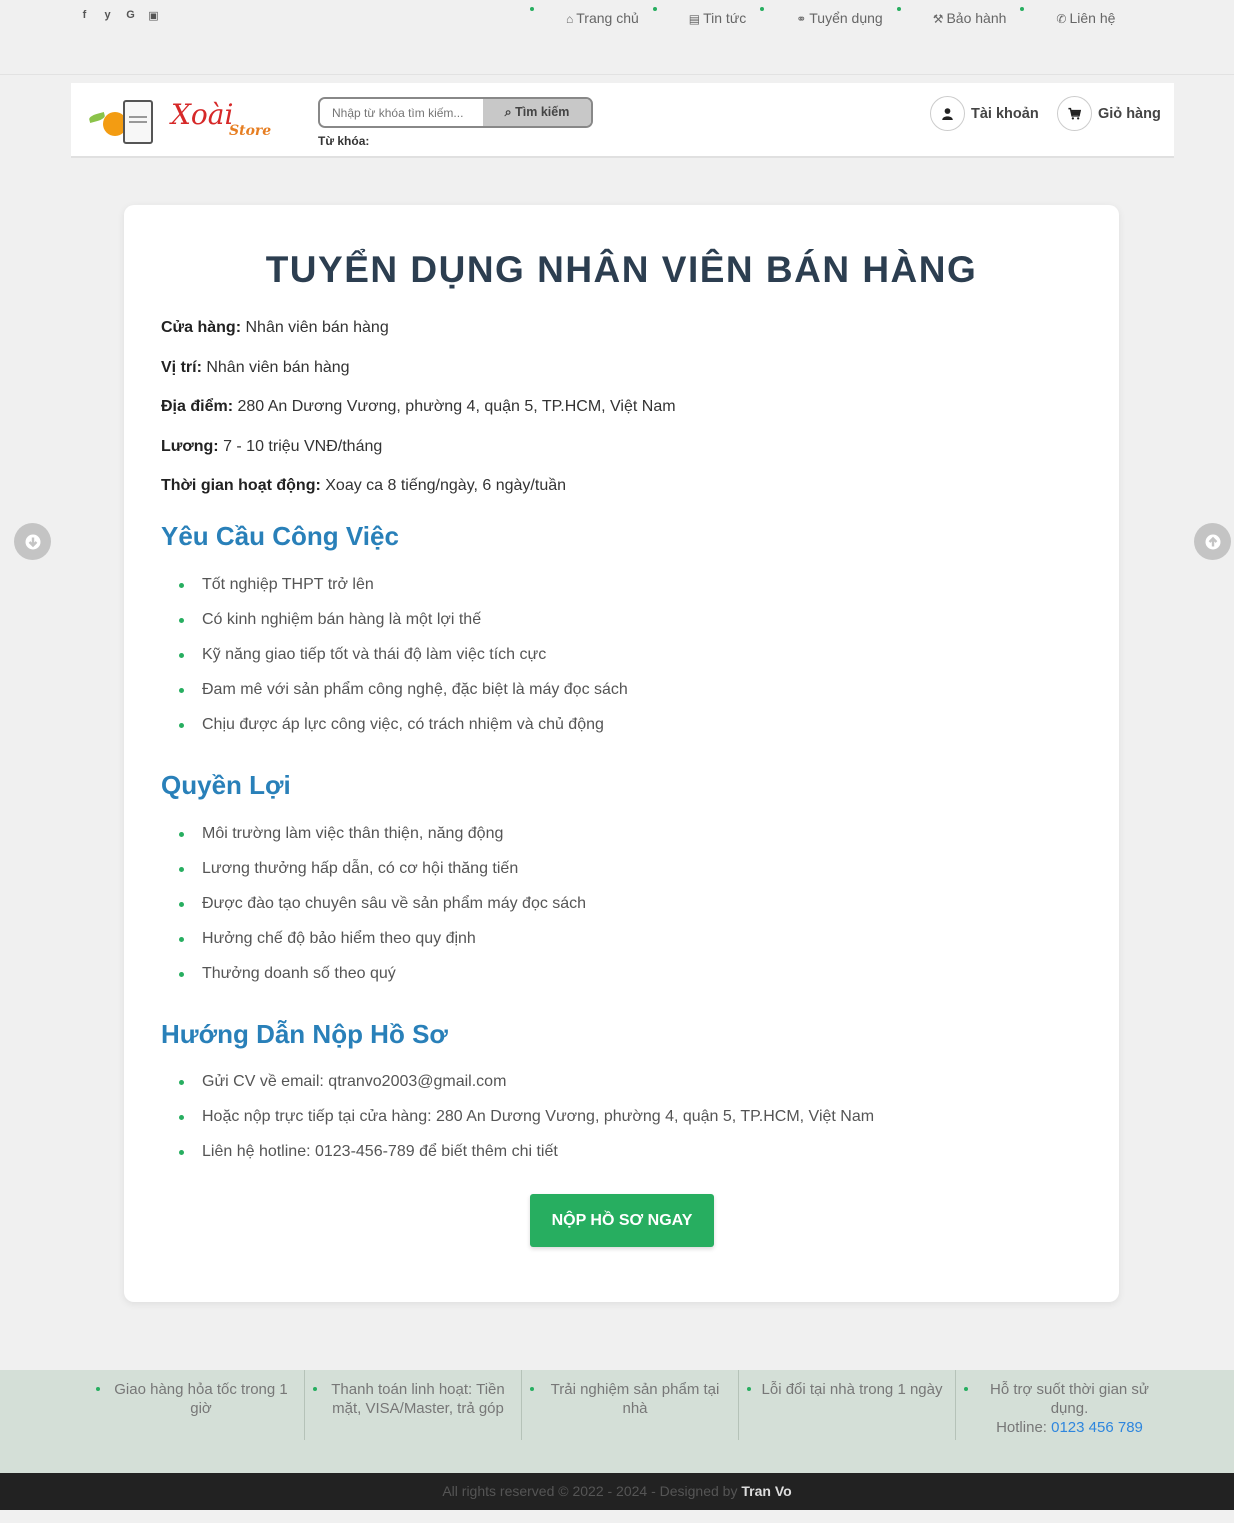 The width and height of the screenshot is (1234, 1523). I want to click on arrow-up-icon, so click(1212, 541).